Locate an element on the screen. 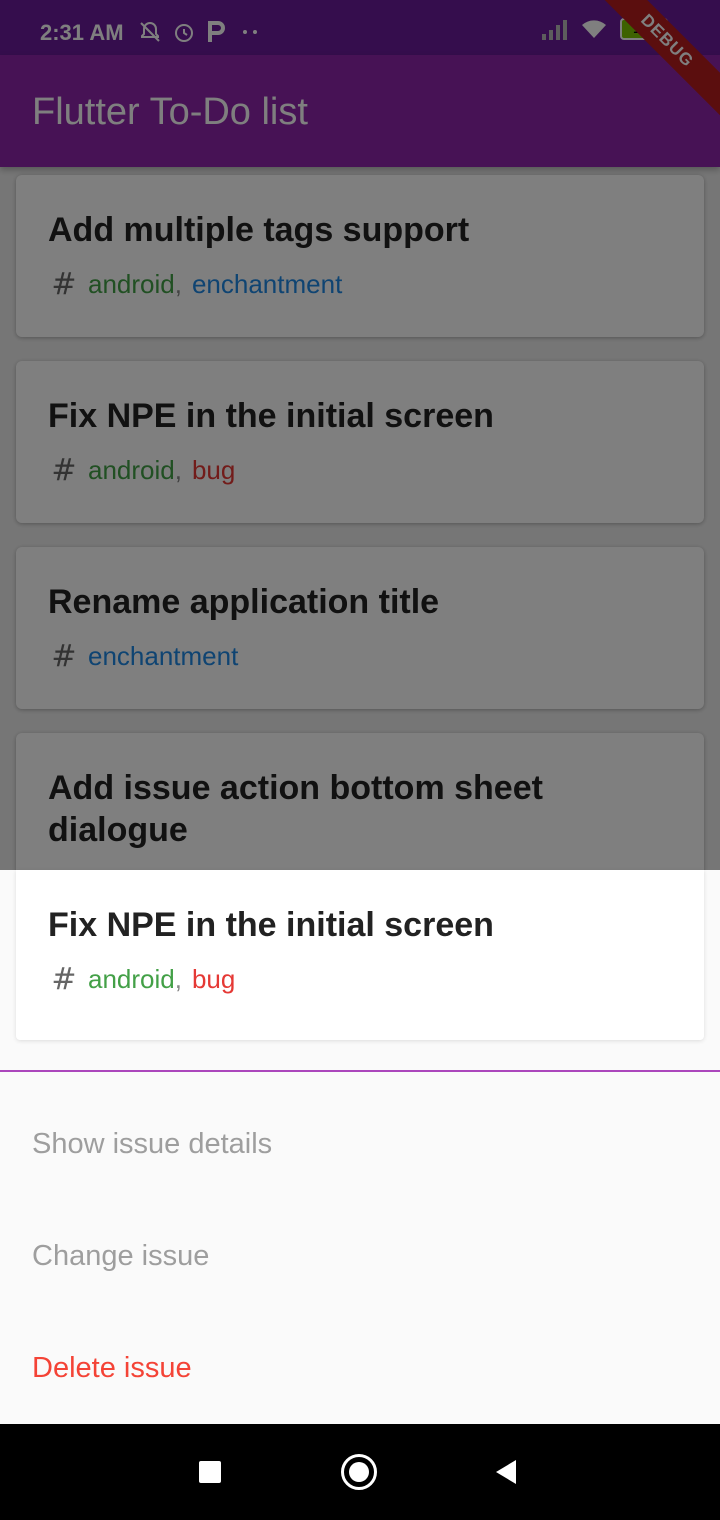  home-icon is located at coordinates (359, 1472).